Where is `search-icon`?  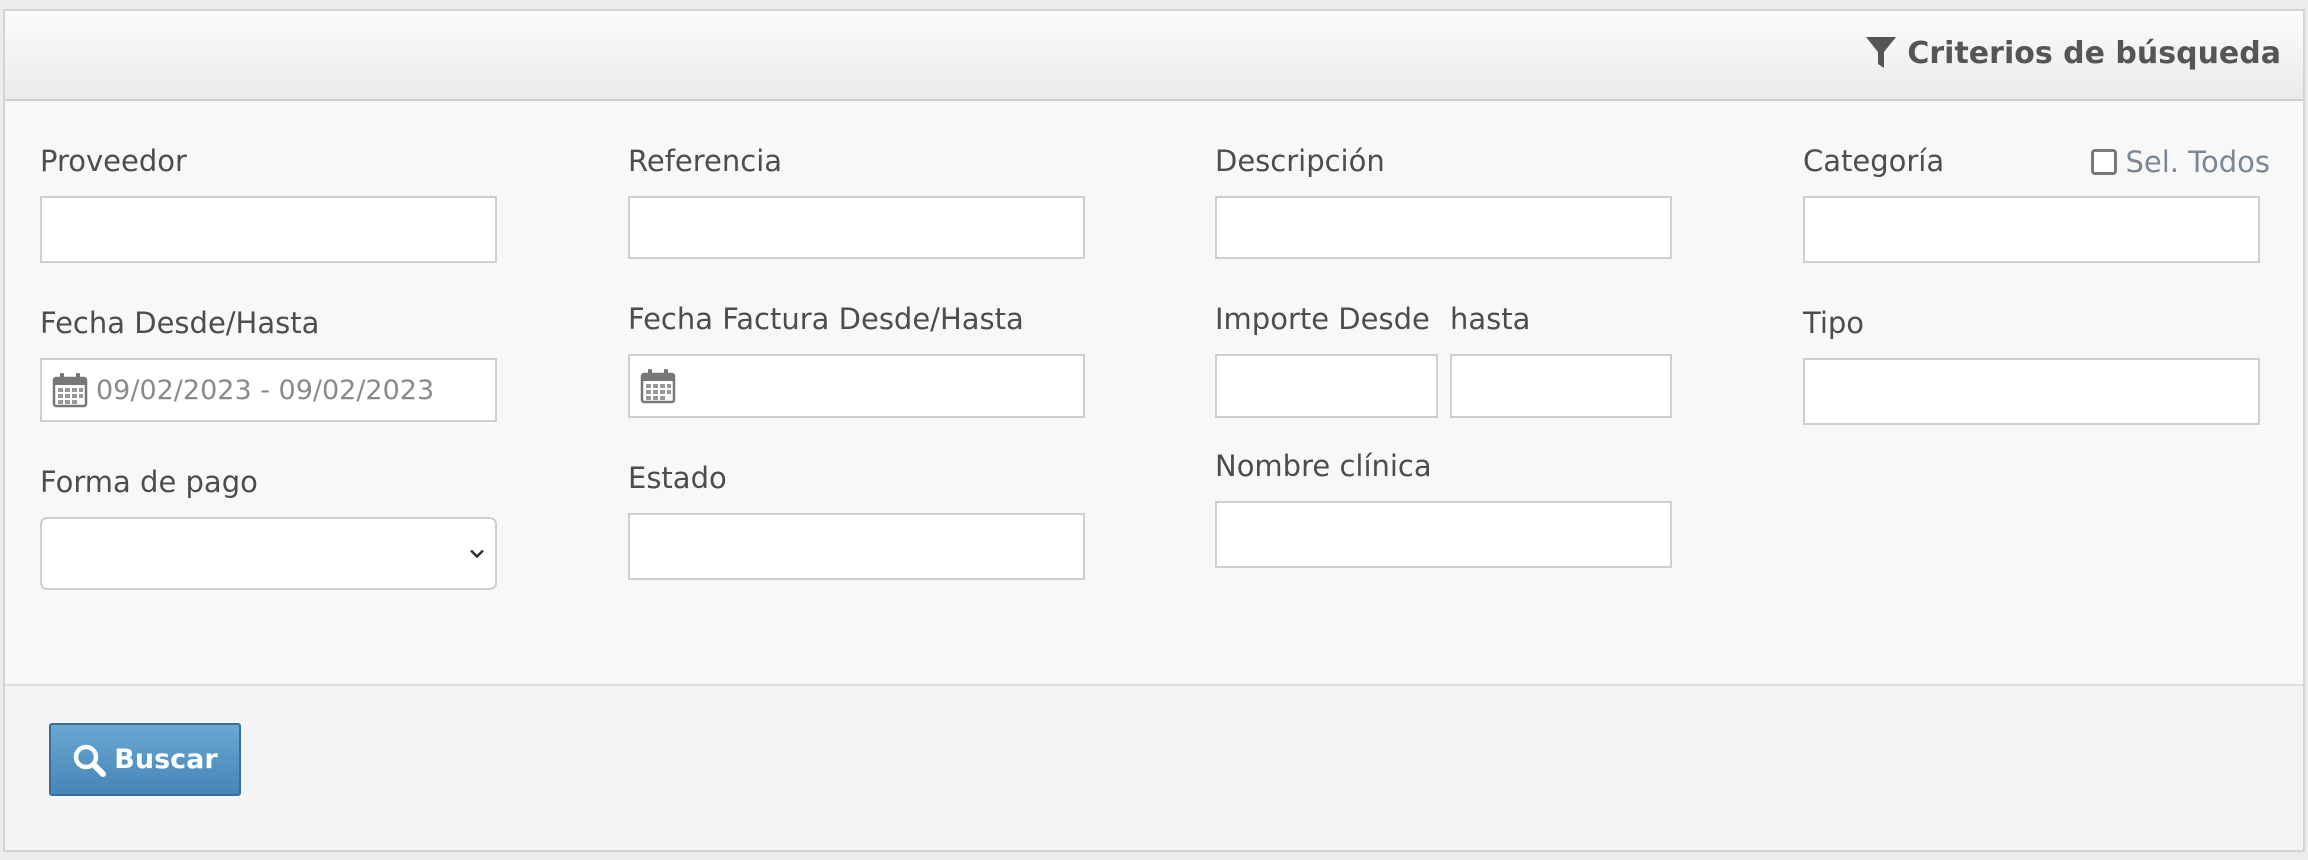
search-icon is located at coordinates (89, 760).